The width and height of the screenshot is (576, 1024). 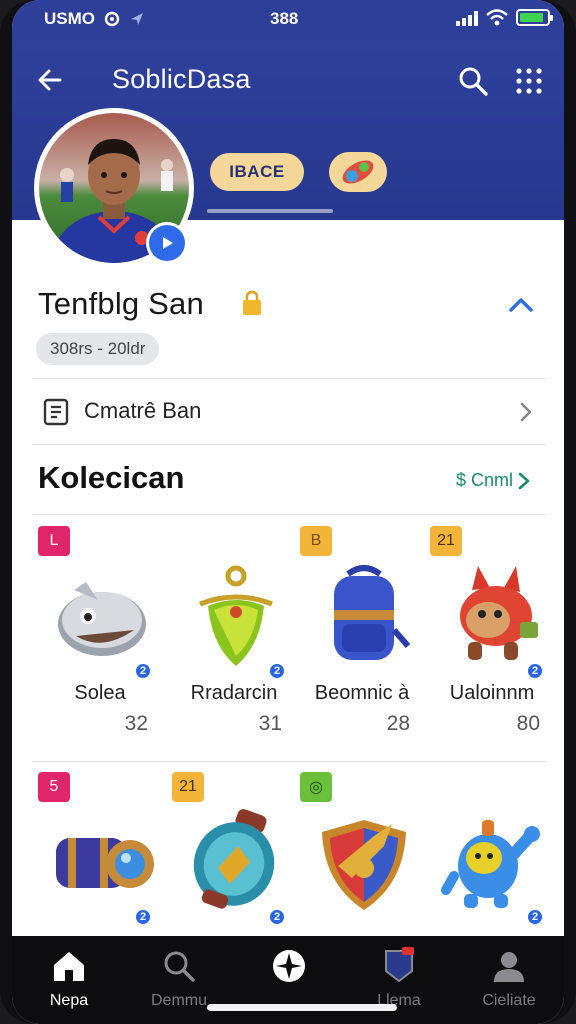 I want to click on card-tag: ◎, so click(x=316, y=787).